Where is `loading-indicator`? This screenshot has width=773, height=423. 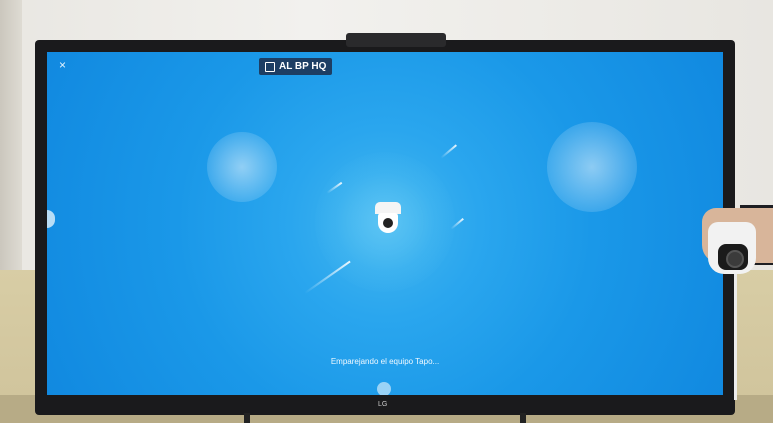
loading-indicator is located at coordinates (384, 388).